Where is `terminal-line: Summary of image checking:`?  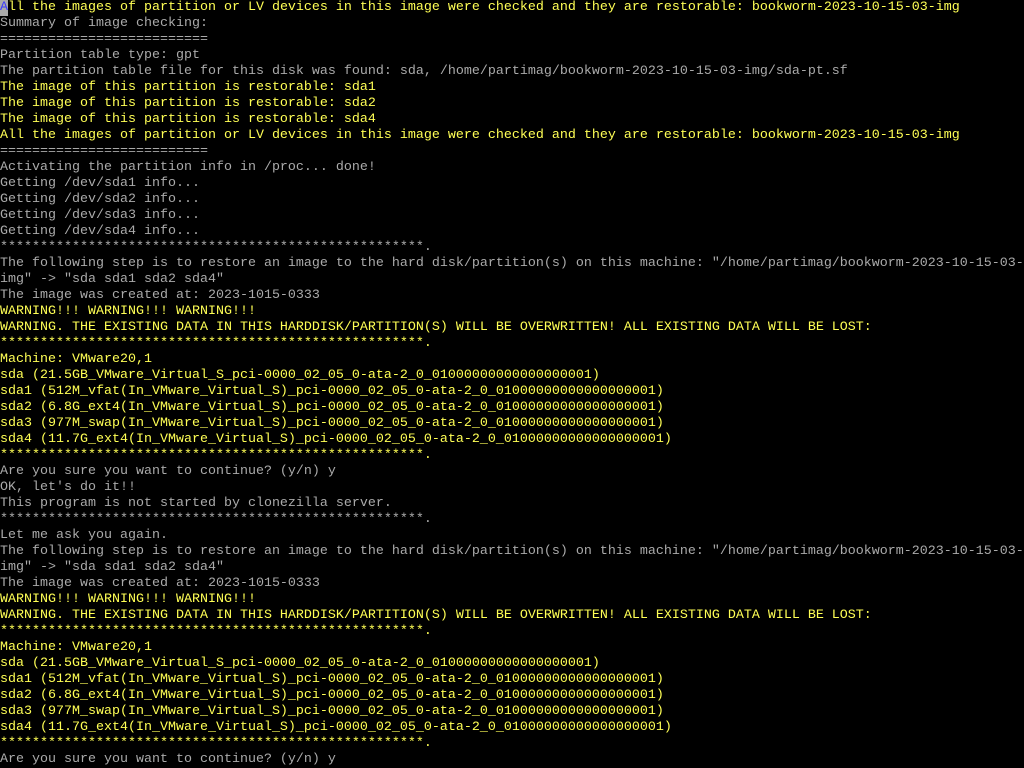
terminal-line: Summary of image checking: is located at coordinates (512, 24).